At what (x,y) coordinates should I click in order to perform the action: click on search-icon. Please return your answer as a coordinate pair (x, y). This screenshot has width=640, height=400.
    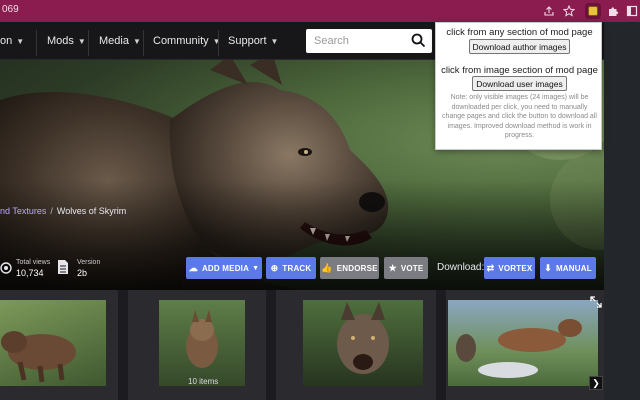
    Looking at the image, I should click on (418, 40).